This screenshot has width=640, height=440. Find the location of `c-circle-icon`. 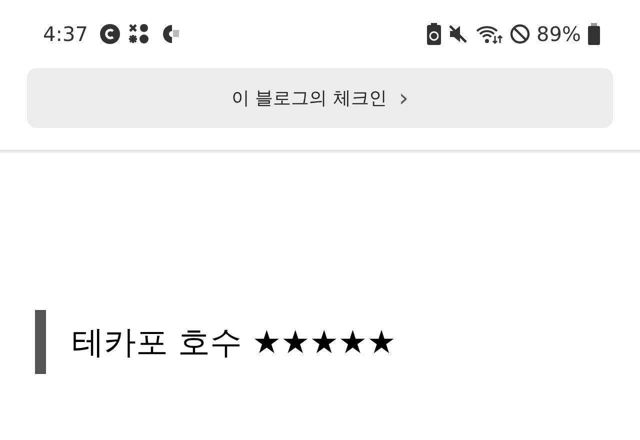

c-circle-icon is located at coordinates (110, 34).